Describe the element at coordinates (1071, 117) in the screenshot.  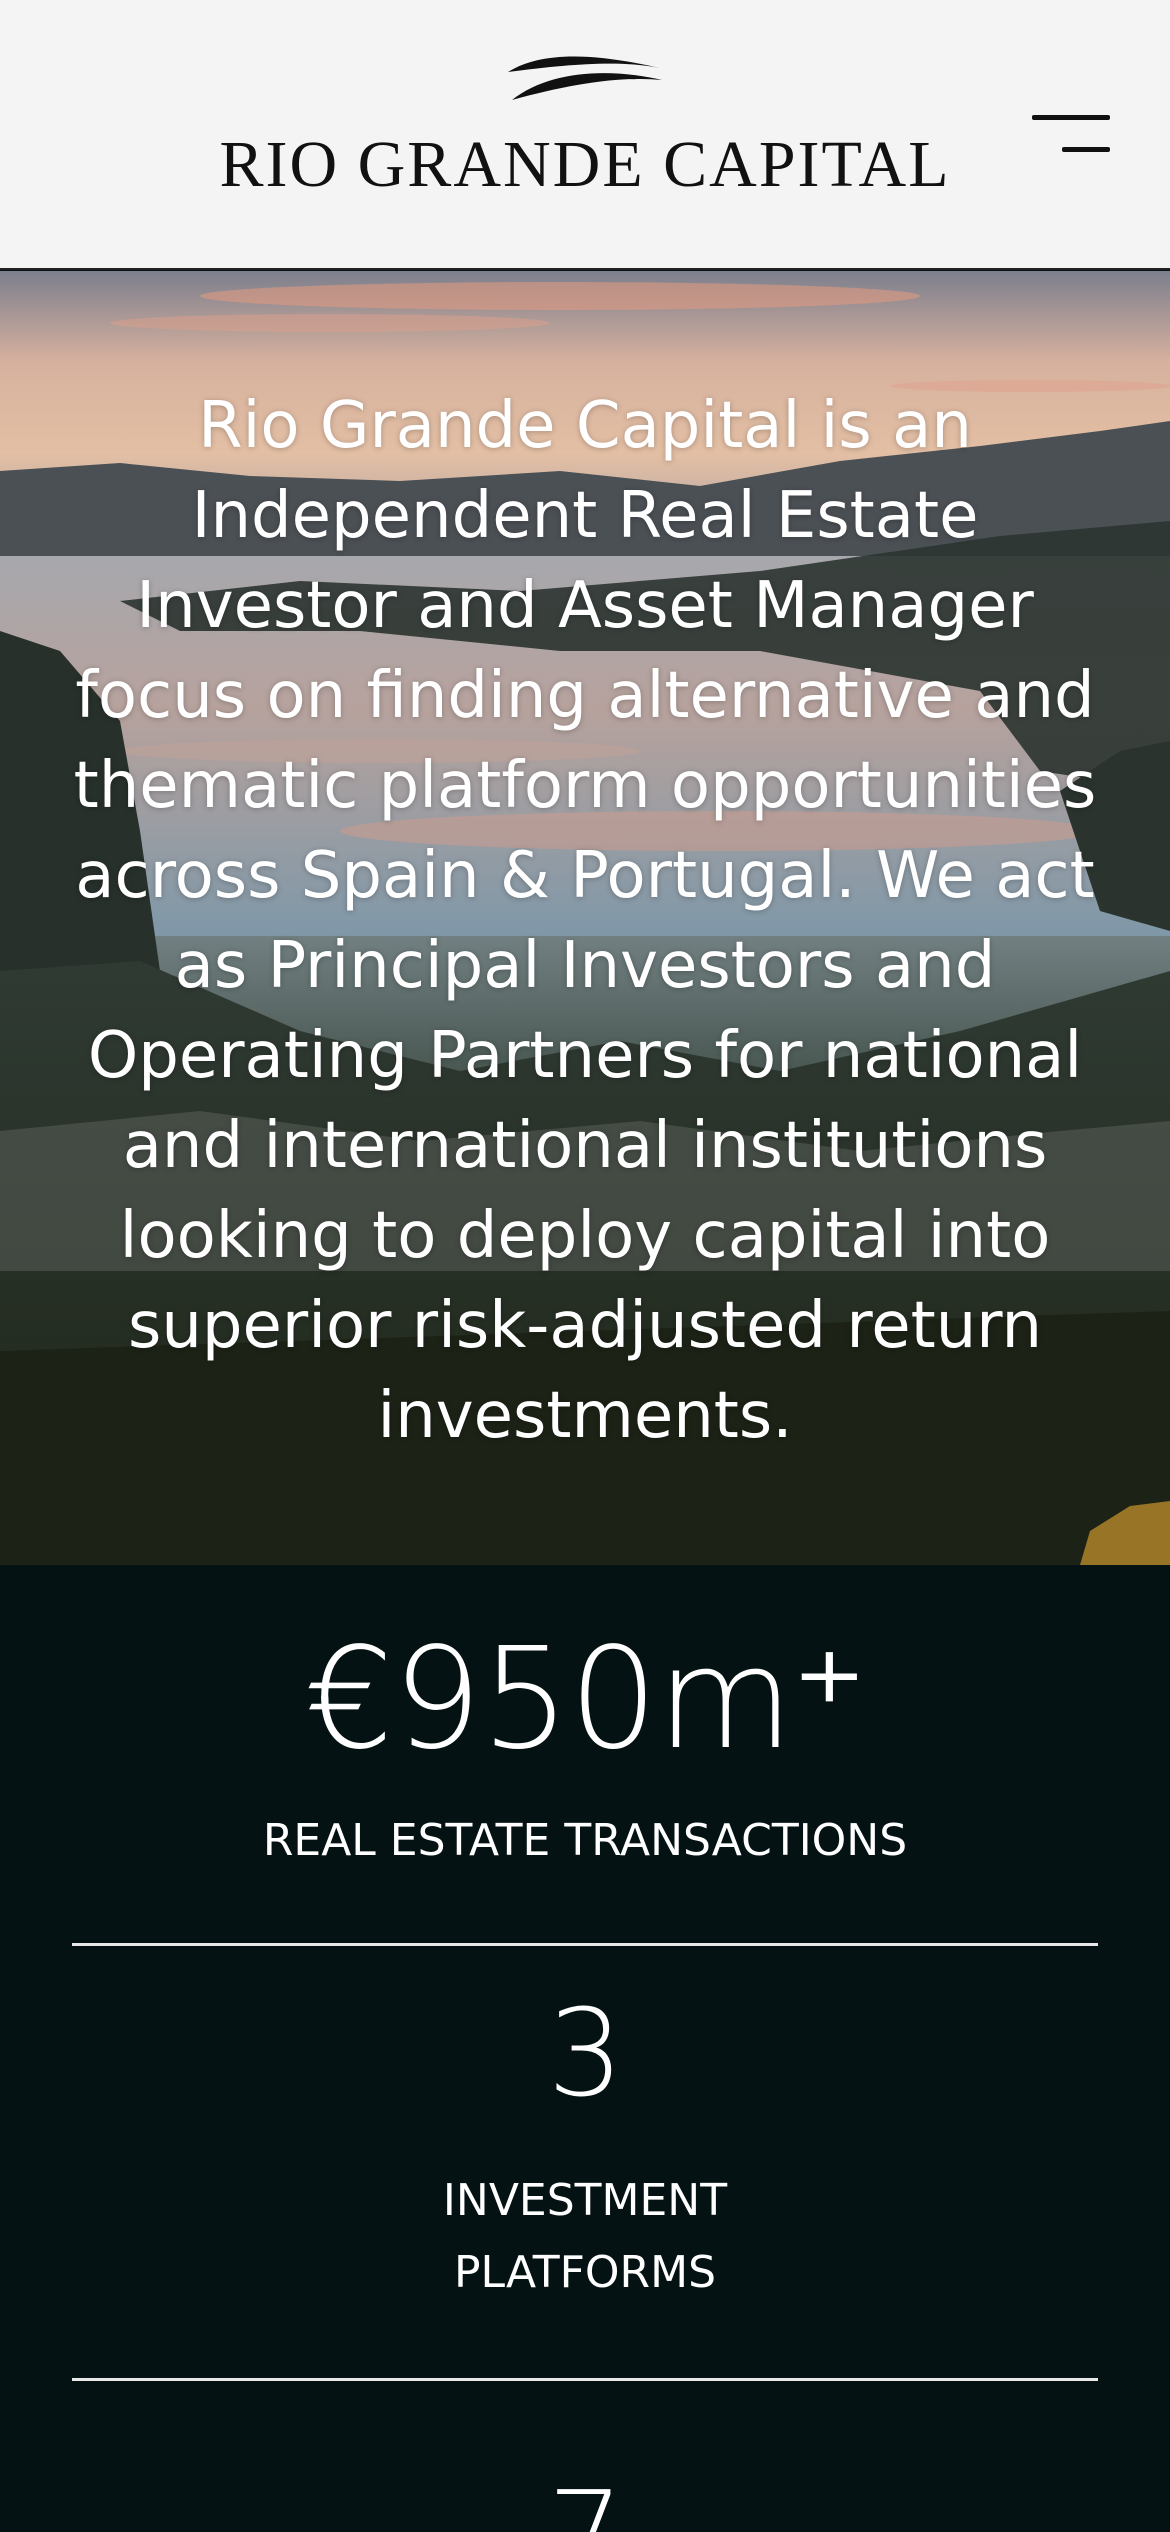
I see `hamburger-menu-icon` at that location.